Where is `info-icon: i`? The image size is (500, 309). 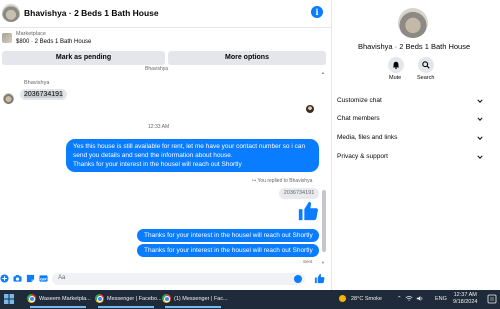
info-icon: i is located at coordinates (317, 12).